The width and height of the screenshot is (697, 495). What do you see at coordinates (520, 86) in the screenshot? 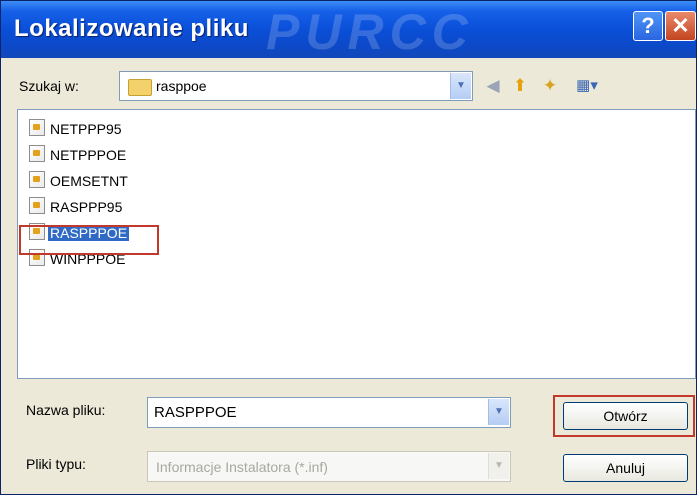
I see `up-folder-icon: ⬆` at bounding box center [520, 86].